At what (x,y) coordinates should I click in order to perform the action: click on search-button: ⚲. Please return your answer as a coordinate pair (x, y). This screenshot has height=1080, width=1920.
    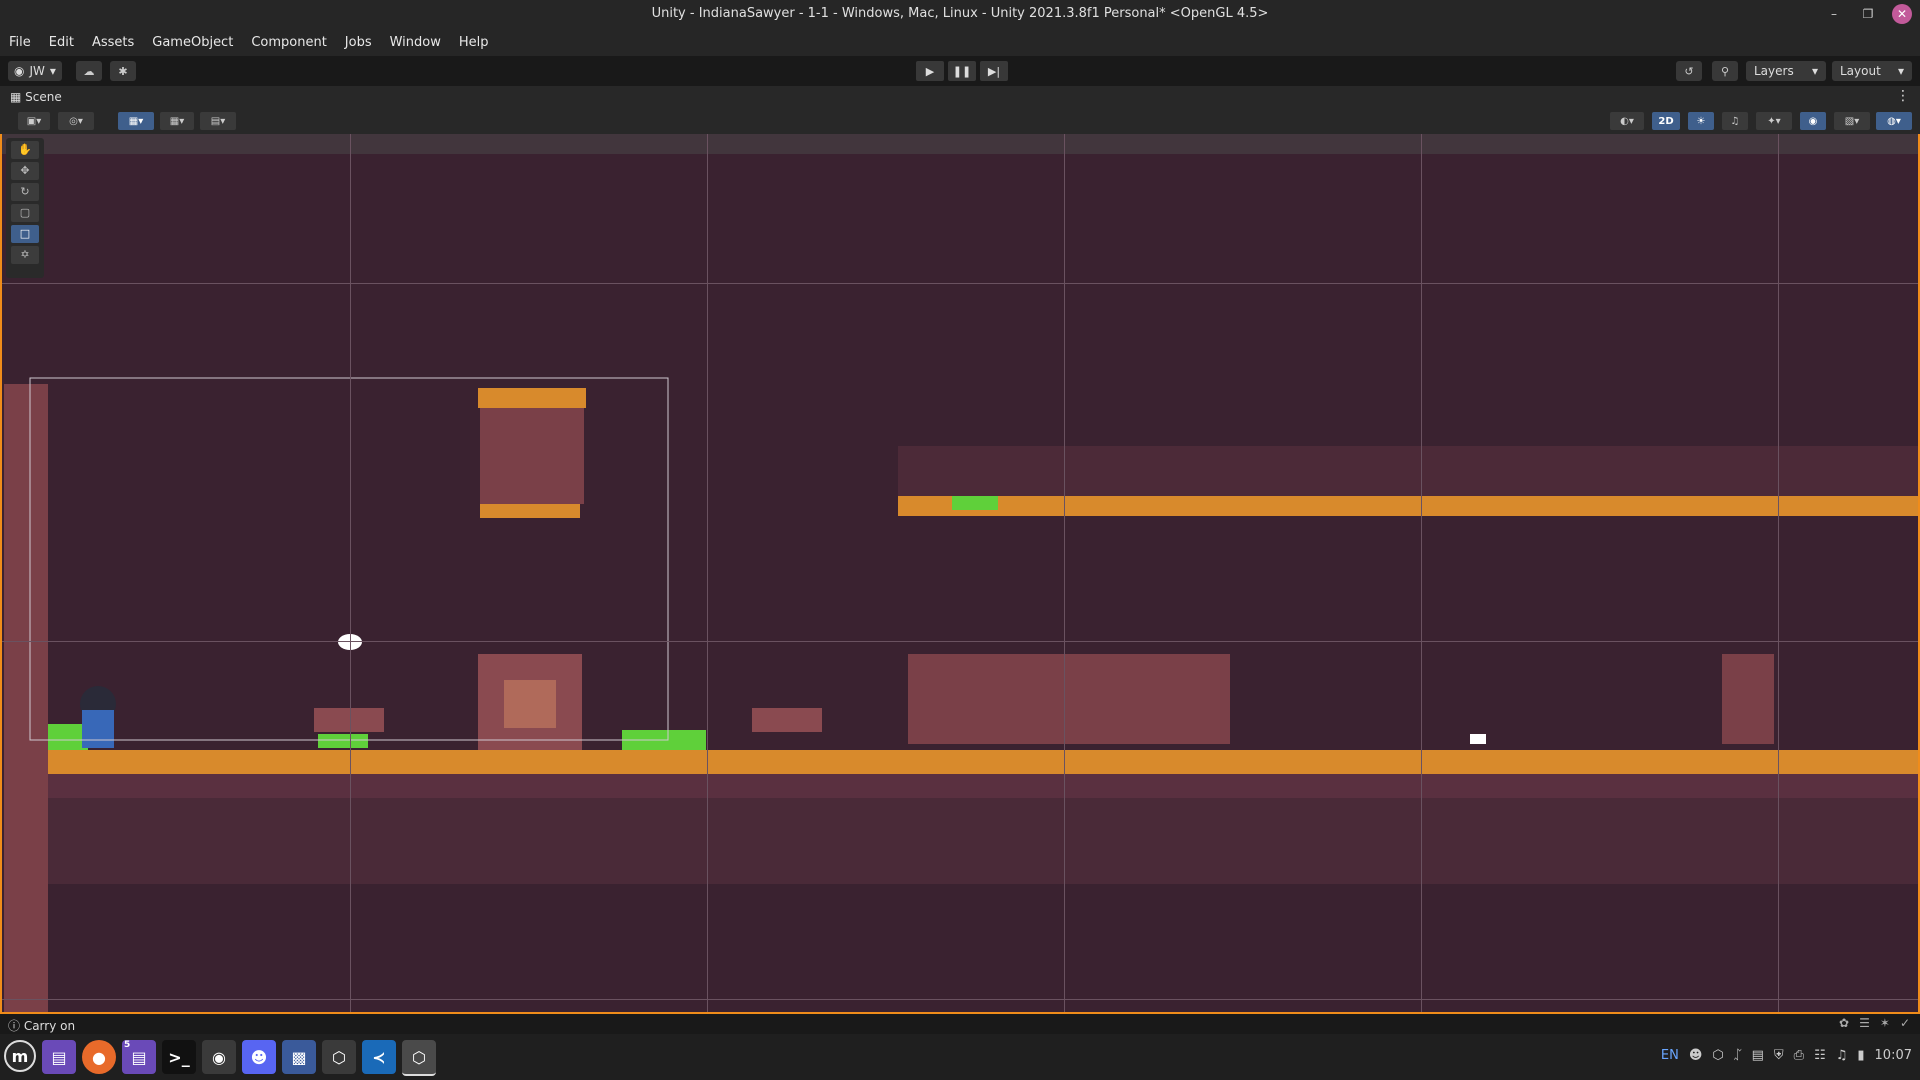
    Looking at the image, I should click on (1725, 71).